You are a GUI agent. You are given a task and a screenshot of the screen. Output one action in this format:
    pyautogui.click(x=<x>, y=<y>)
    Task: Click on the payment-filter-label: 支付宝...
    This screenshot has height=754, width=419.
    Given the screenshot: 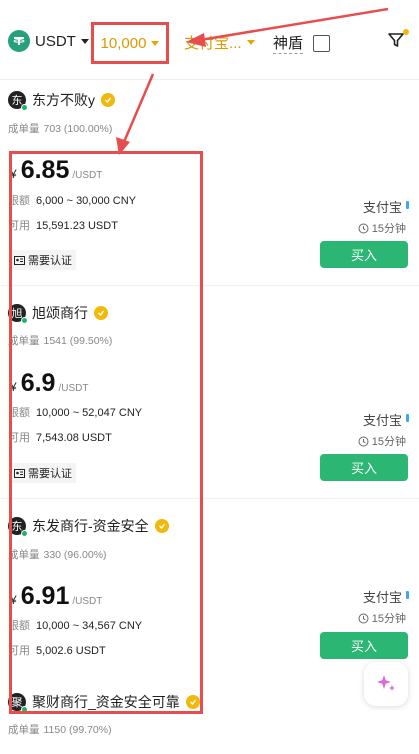 What is the action you would take?
    pyautogui.click(x=213, y=43)
    